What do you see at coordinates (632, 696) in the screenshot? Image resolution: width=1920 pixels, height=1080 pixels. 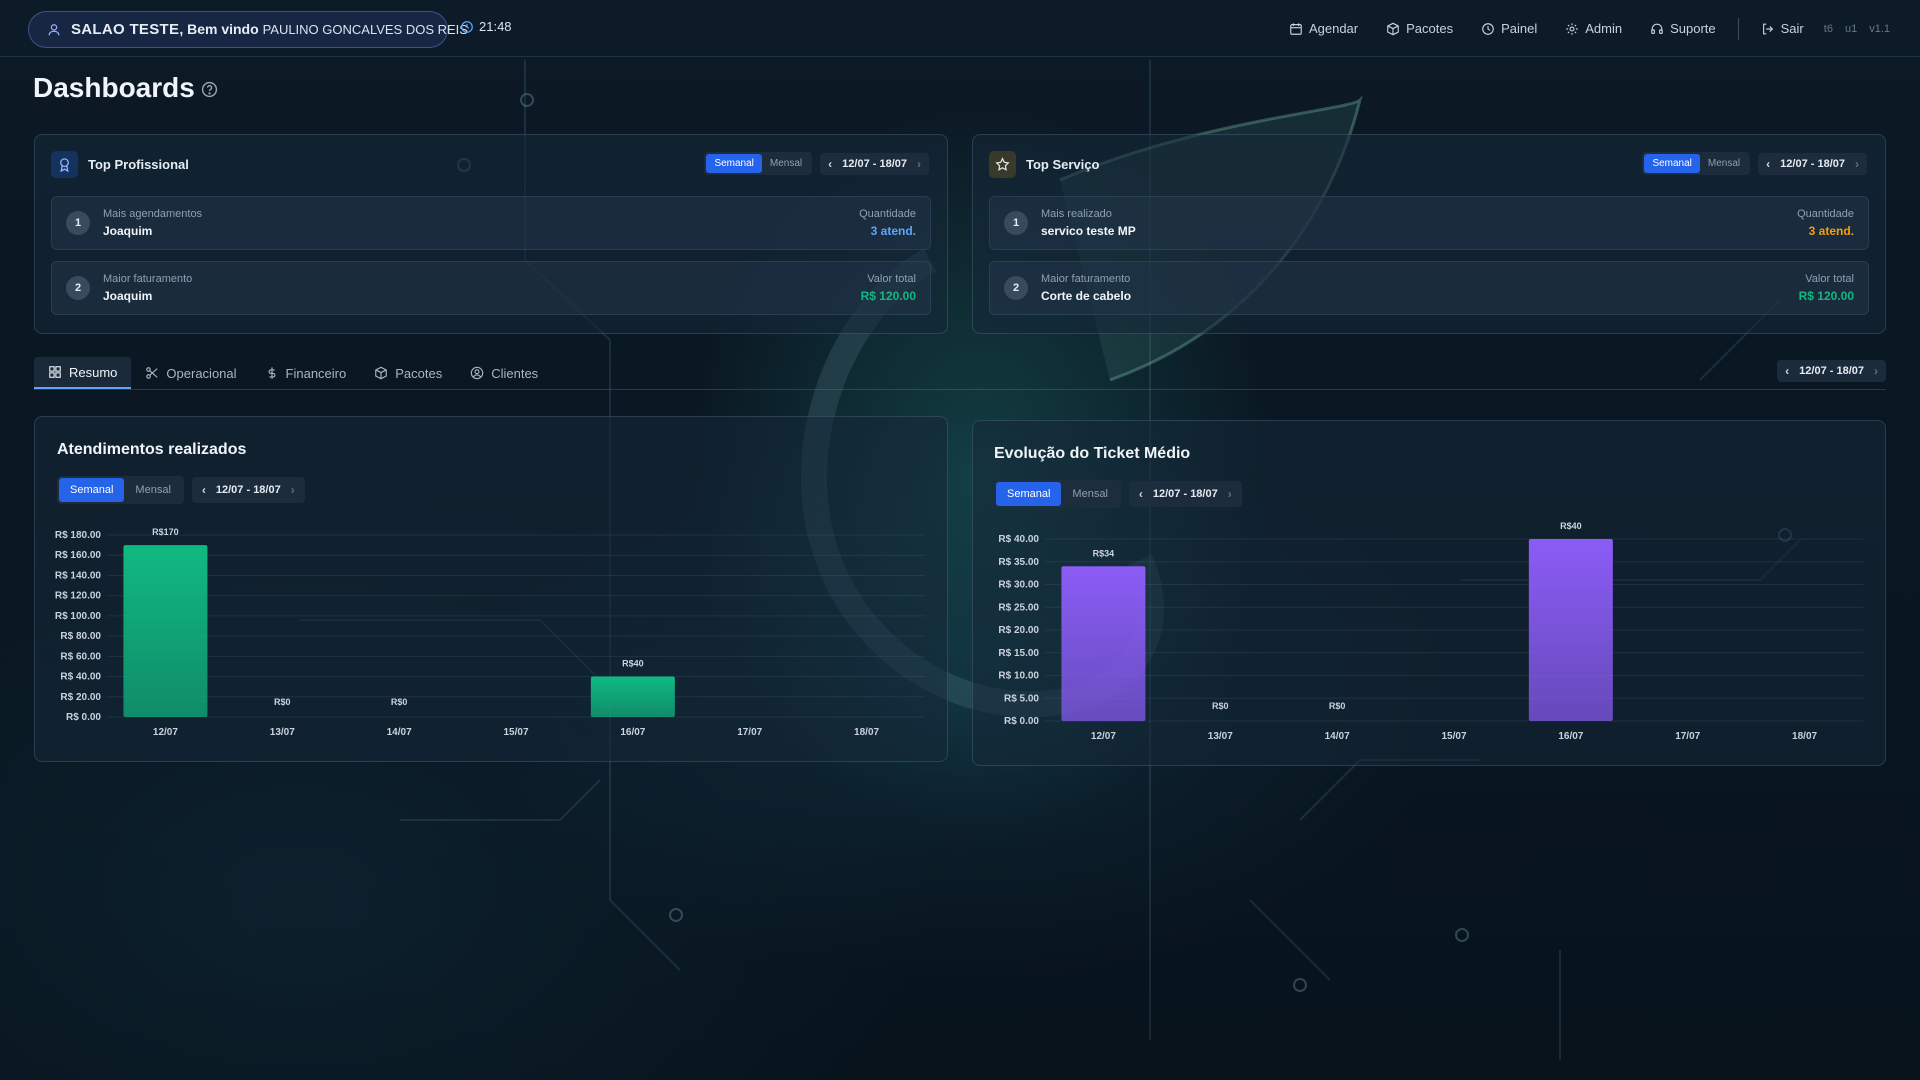 I see `bar` at bounding box center [632, 696].